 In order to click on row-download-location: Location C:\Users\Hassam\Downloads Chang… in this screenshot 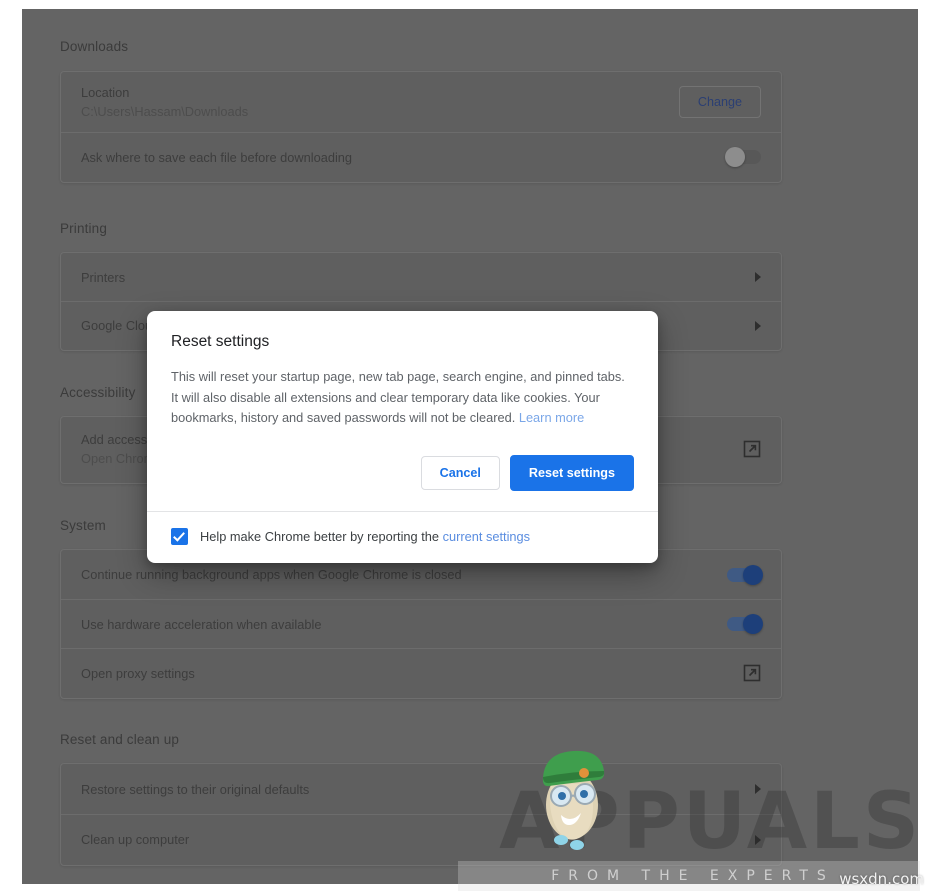, I will do `click(421, 102)`.